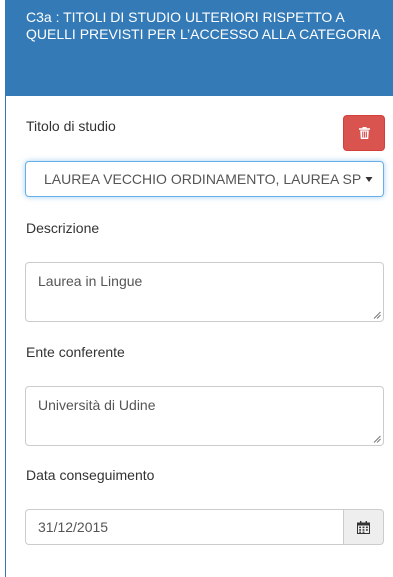 The width and height of the screenshot is (393, 577). Describe the element at coordinates (73, 527) in the screenshot. I see `data-conseguimento-value: 31/12/2015` at that location.